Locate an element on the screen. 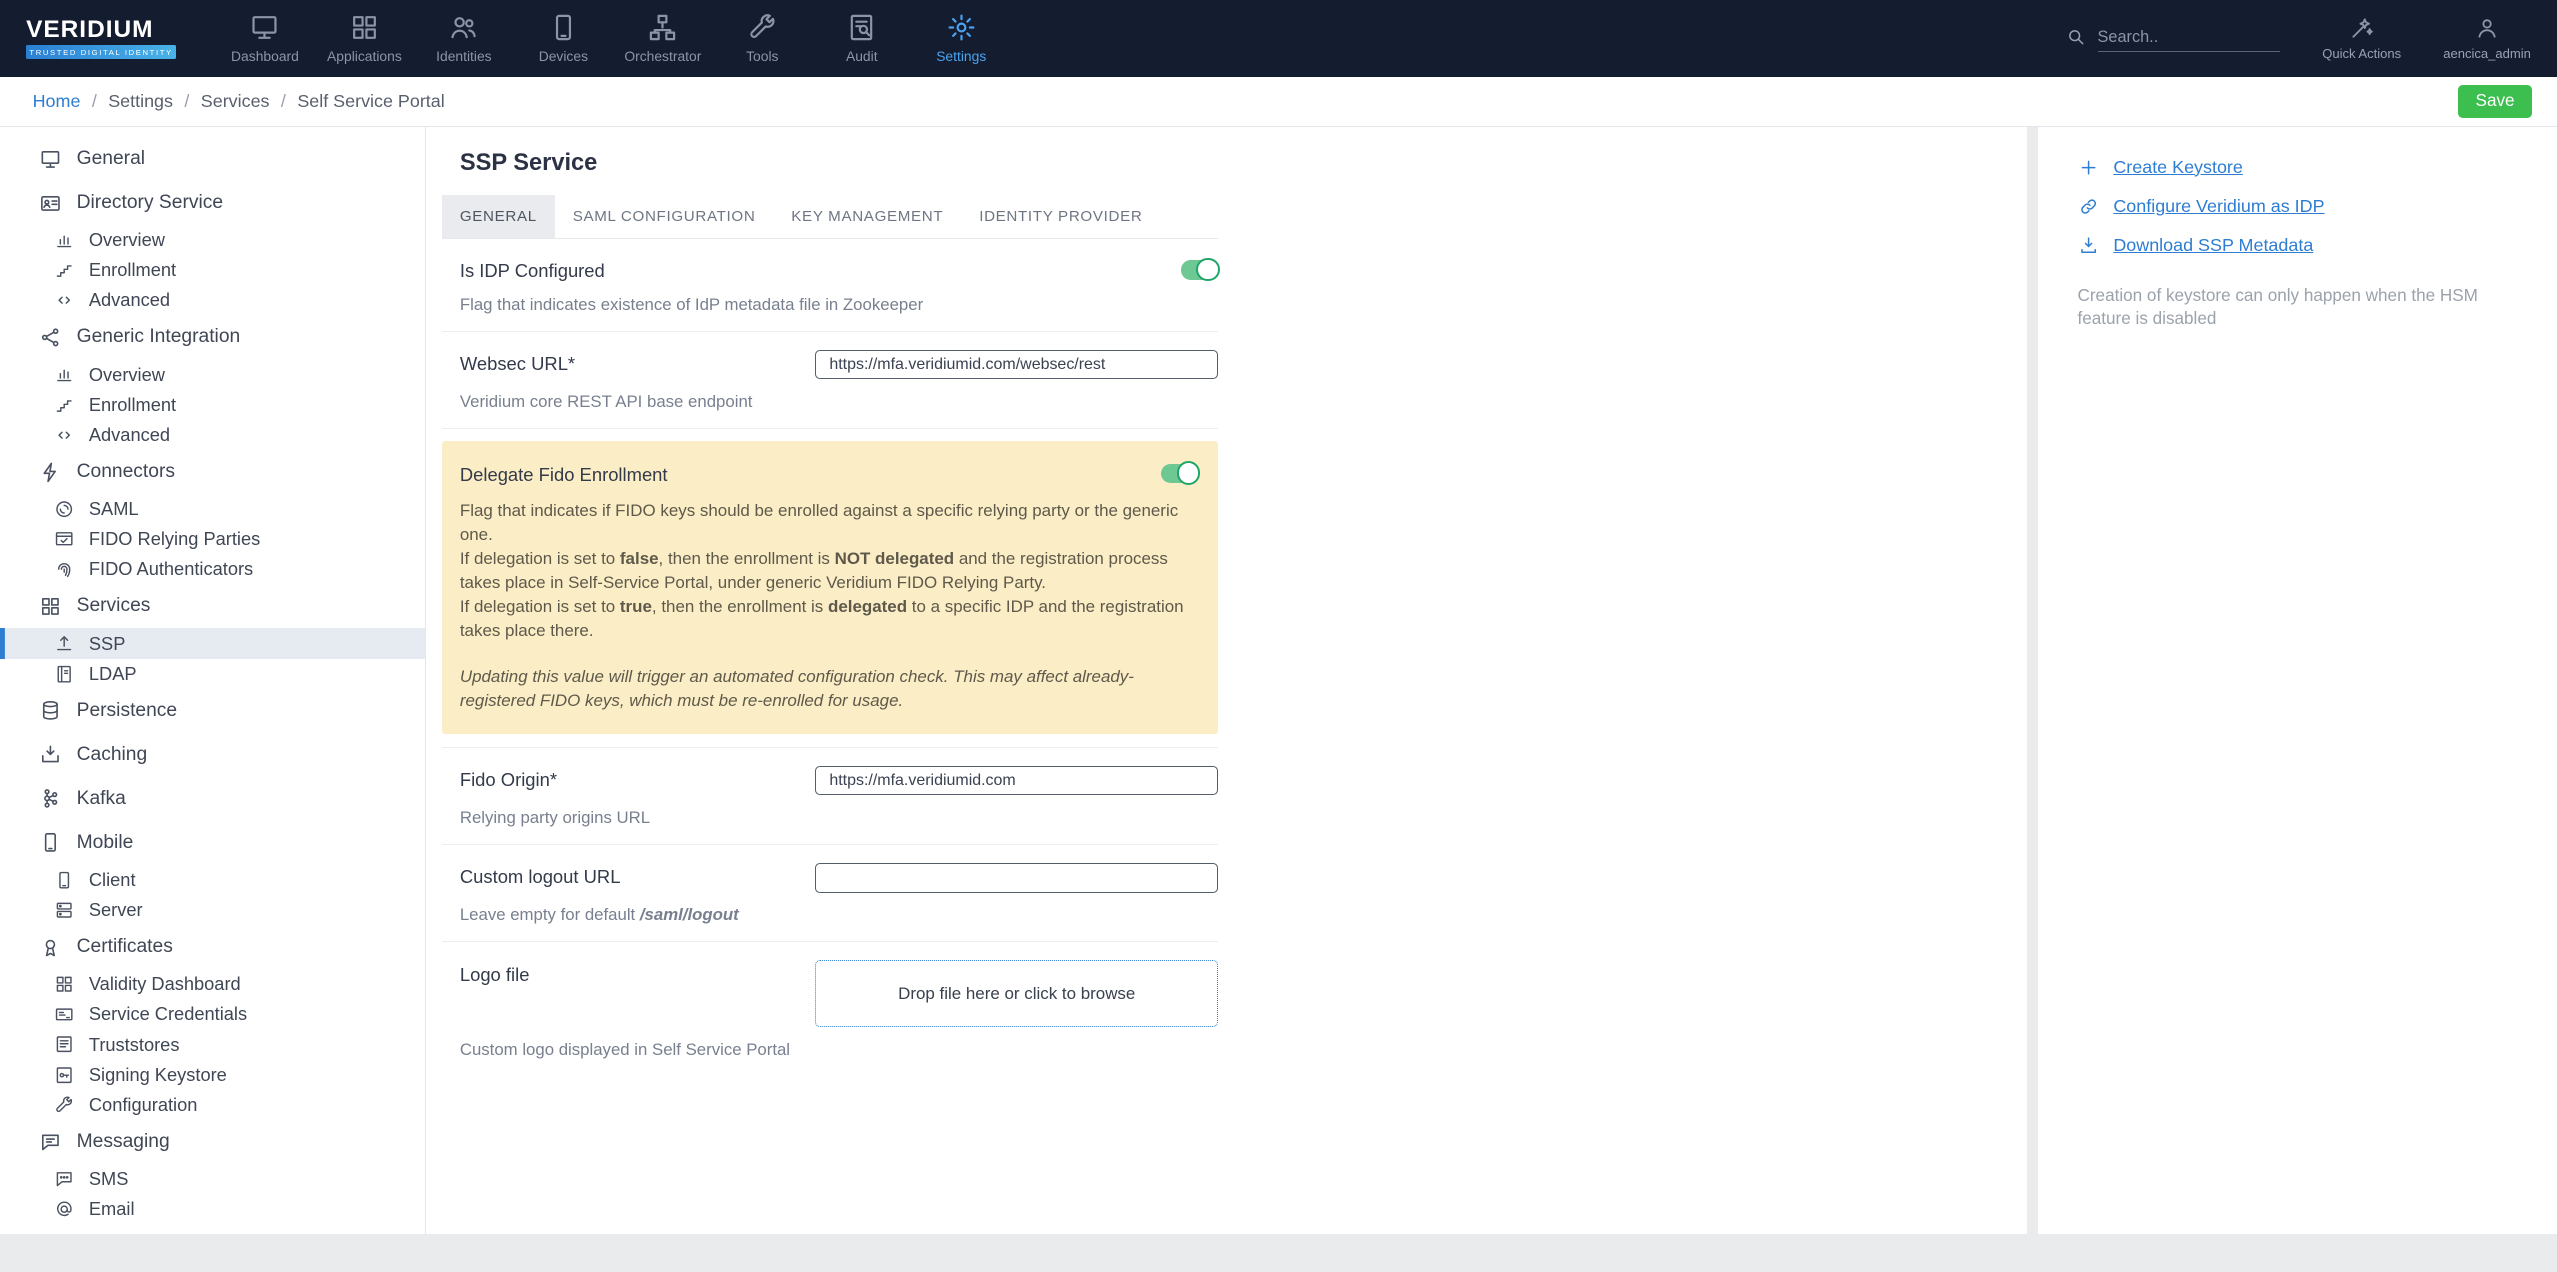  nav-item-label: Applications is located at coordinates (364, 56).